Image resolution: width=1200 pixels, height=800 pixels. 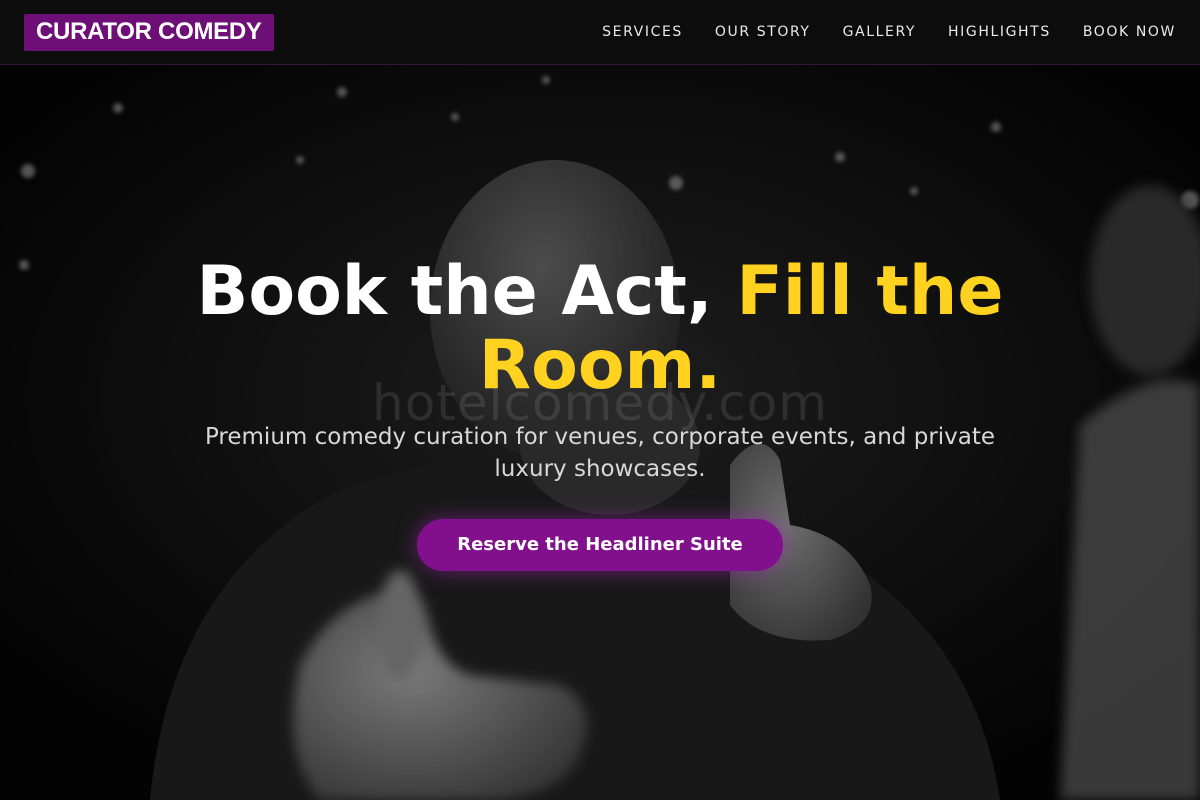 What do you see at coordinates (642, 32) in the screenshot?
I see `nav-link-services: SERVICES` at bounding box center [642, 32].